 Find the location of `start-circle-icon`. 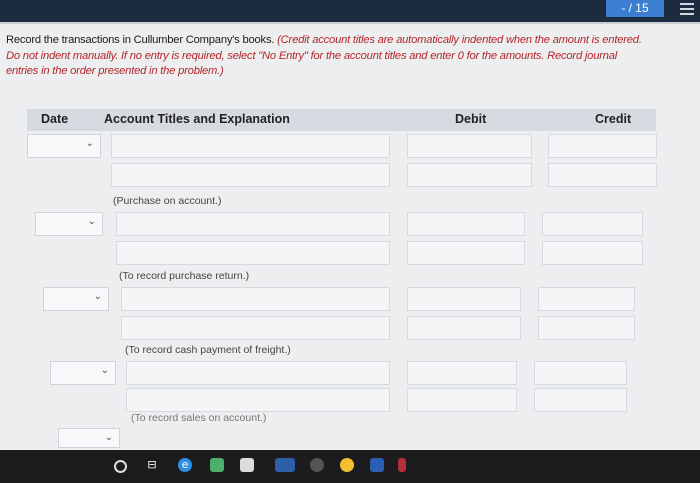

start-circle-icon is located at coordinates (120, 466).